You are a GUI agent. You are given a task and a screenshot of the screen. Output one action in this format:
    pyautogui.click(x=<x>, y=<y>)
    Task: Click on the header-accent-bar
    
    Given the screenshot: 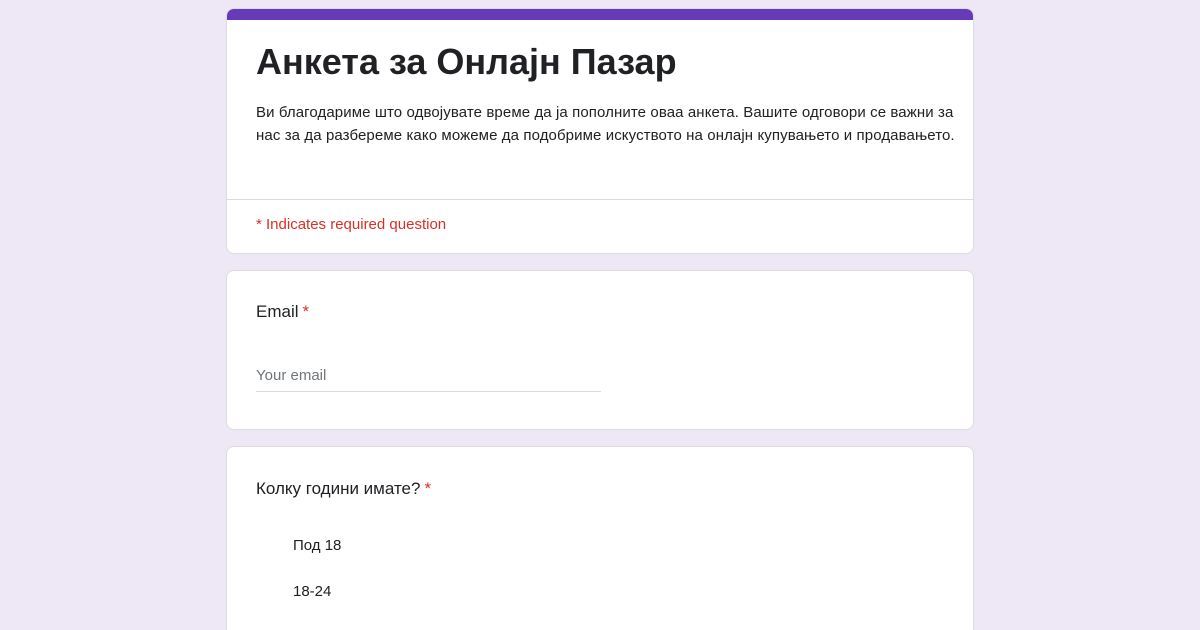 What is the action you would take?
    pyautogui.click(x=600, y=14)
    